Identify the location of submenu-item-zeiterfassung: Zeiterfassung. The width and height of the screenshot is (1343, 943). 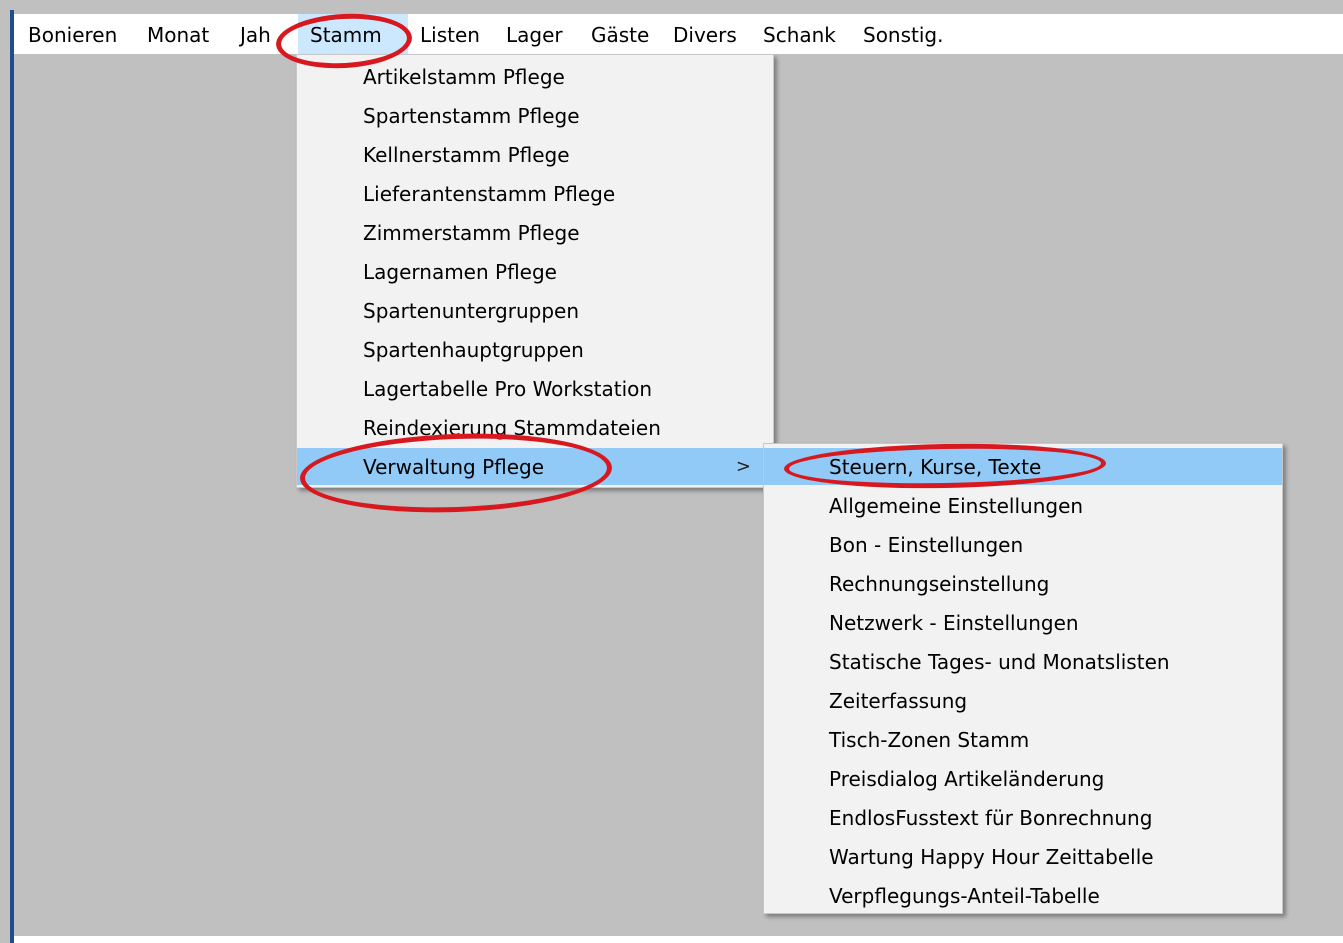
(1023, 700).